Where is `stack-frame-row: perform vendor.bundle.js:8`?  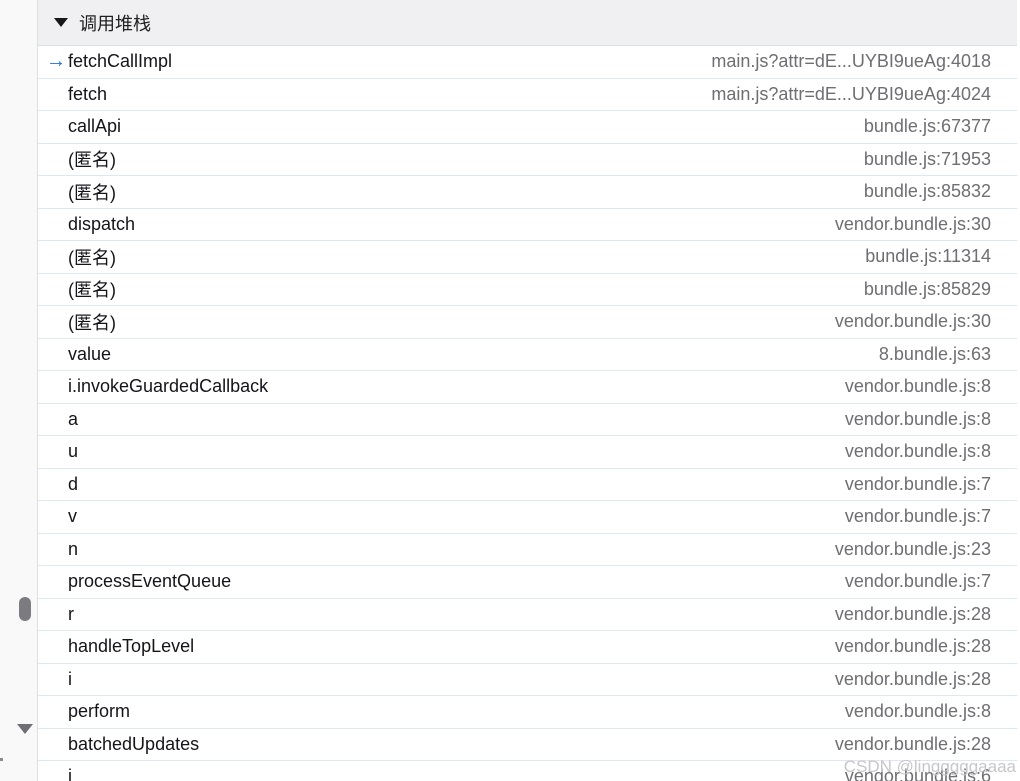
stack-frame-row: perform vendor.bundle.js:8 is located at coordinates (527, 712).